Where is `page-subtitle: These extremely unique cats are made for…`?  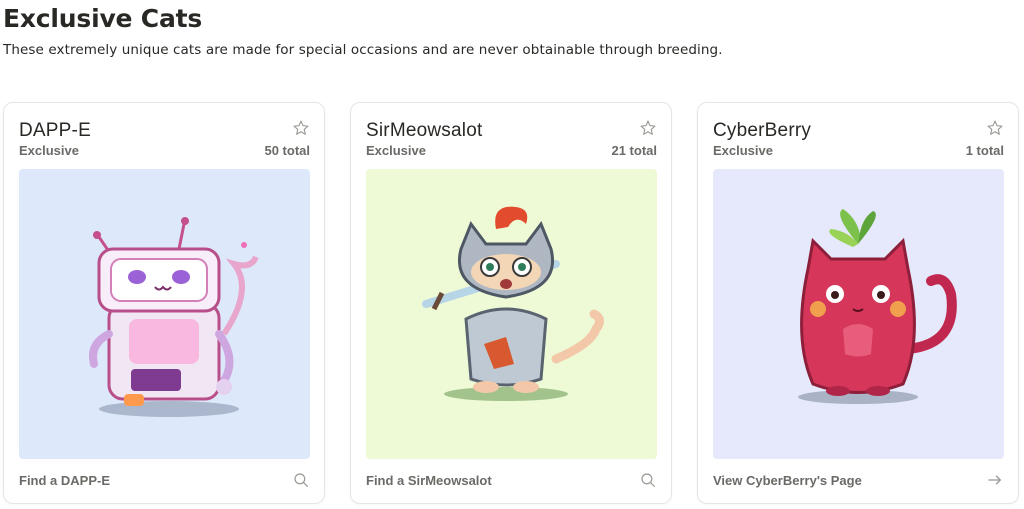
page-subtitle: These extremely unique cats are made for… is located at coordinates (363, 50).